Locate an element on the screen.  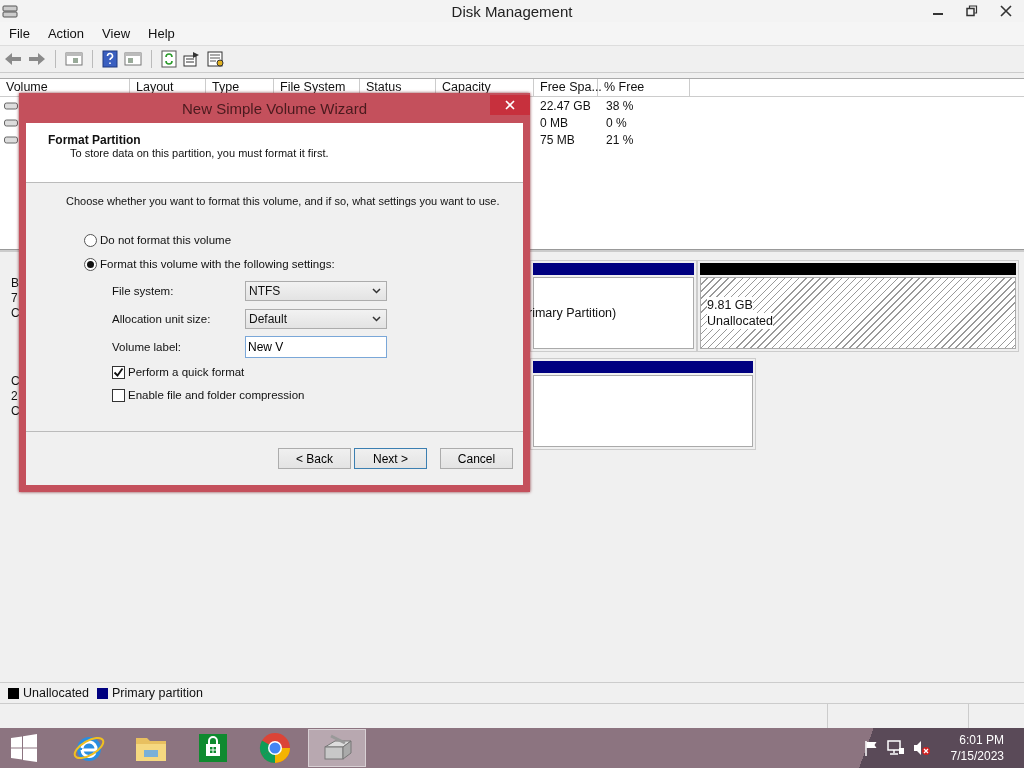
windows-logo-icon is located at coordinates (24, 748).